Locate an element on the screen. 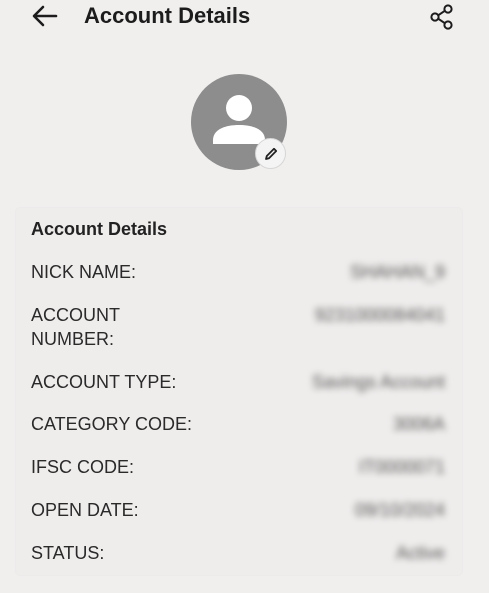 This screenshot has width=489, height=593. arrow-left-icon is located at coordinates (45, 16).